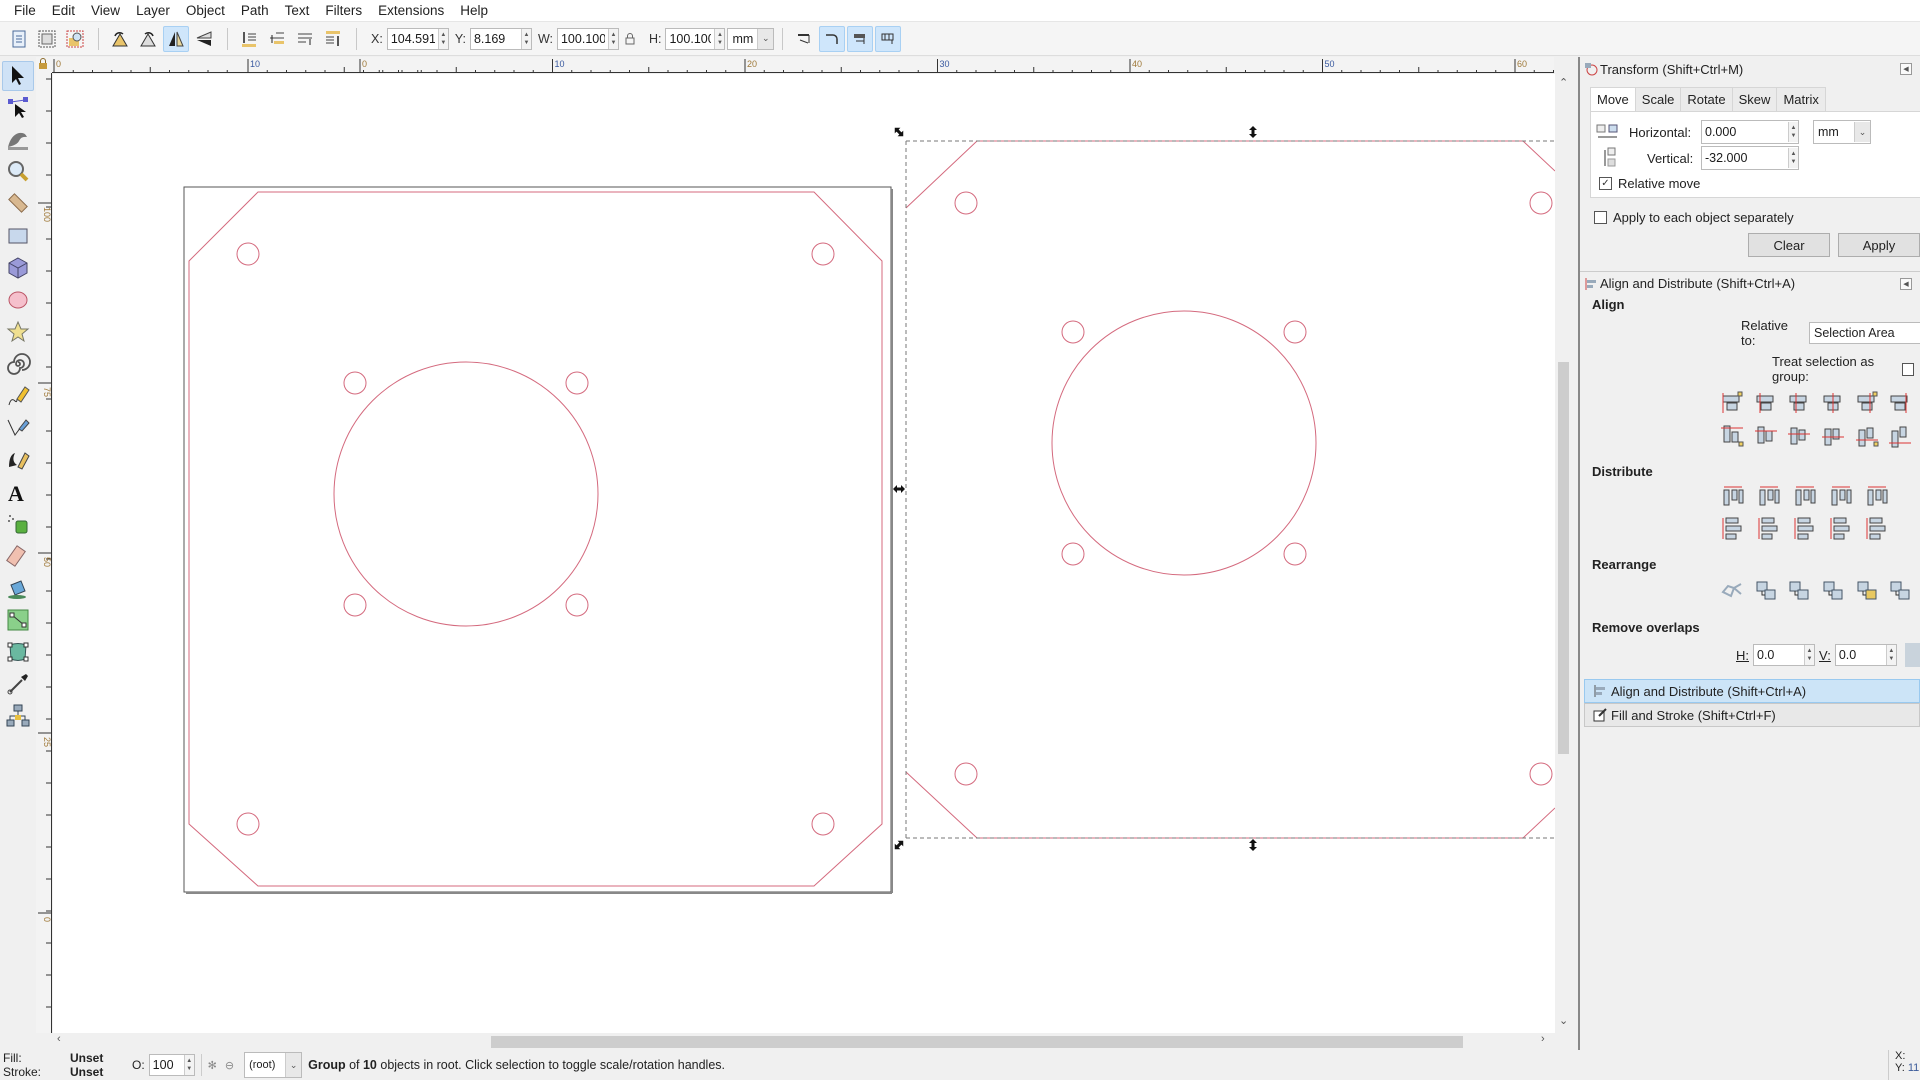 This screenshot has width=1920, height=1080. I want to click on scroll-left-icon: ‹, so click(59, 1039).